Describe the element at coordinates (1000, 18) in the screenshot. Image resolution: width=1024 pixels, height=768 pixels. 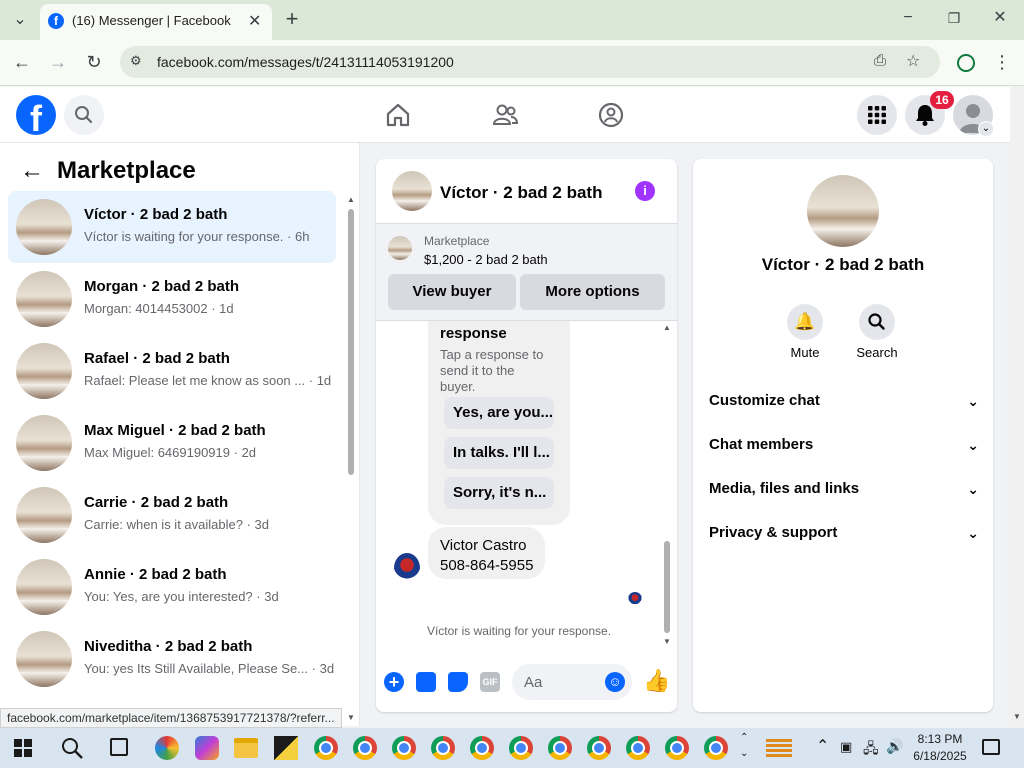
I see `close-window-icon: ✕` at that location.